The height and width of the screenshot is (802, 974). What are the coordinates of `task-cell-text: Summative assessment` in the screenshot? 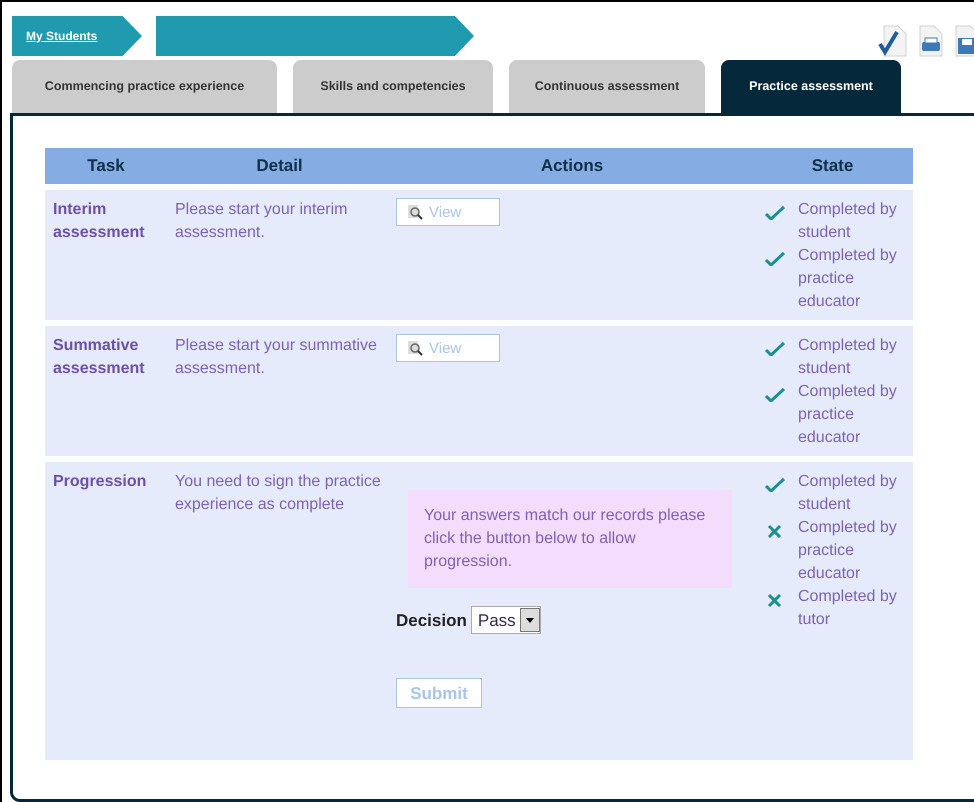 It's located at (99, 357).